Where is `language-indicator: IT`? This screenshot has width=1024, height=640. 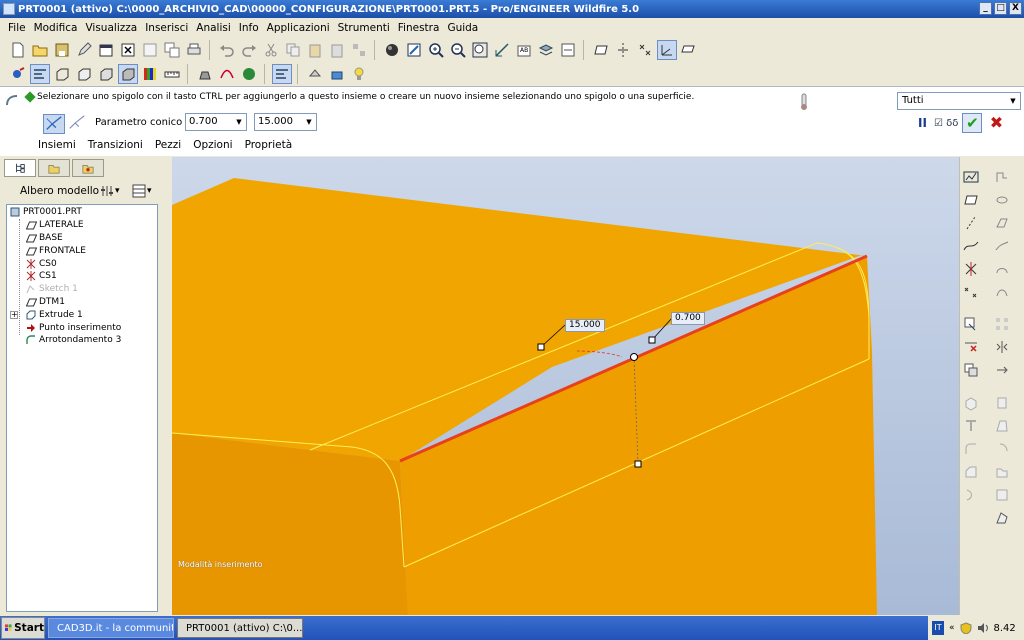 language-indicator: IT is located at coordinates (938, 628).